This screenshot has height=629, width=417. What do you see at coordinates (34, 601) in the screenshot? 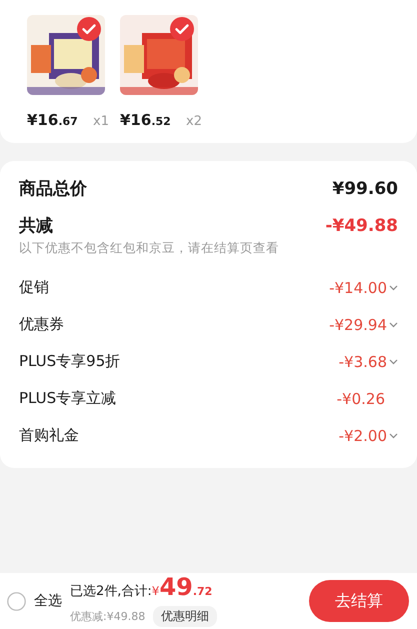
I see `select-all-checkbox: 全选` at bounding box center [34, 601].